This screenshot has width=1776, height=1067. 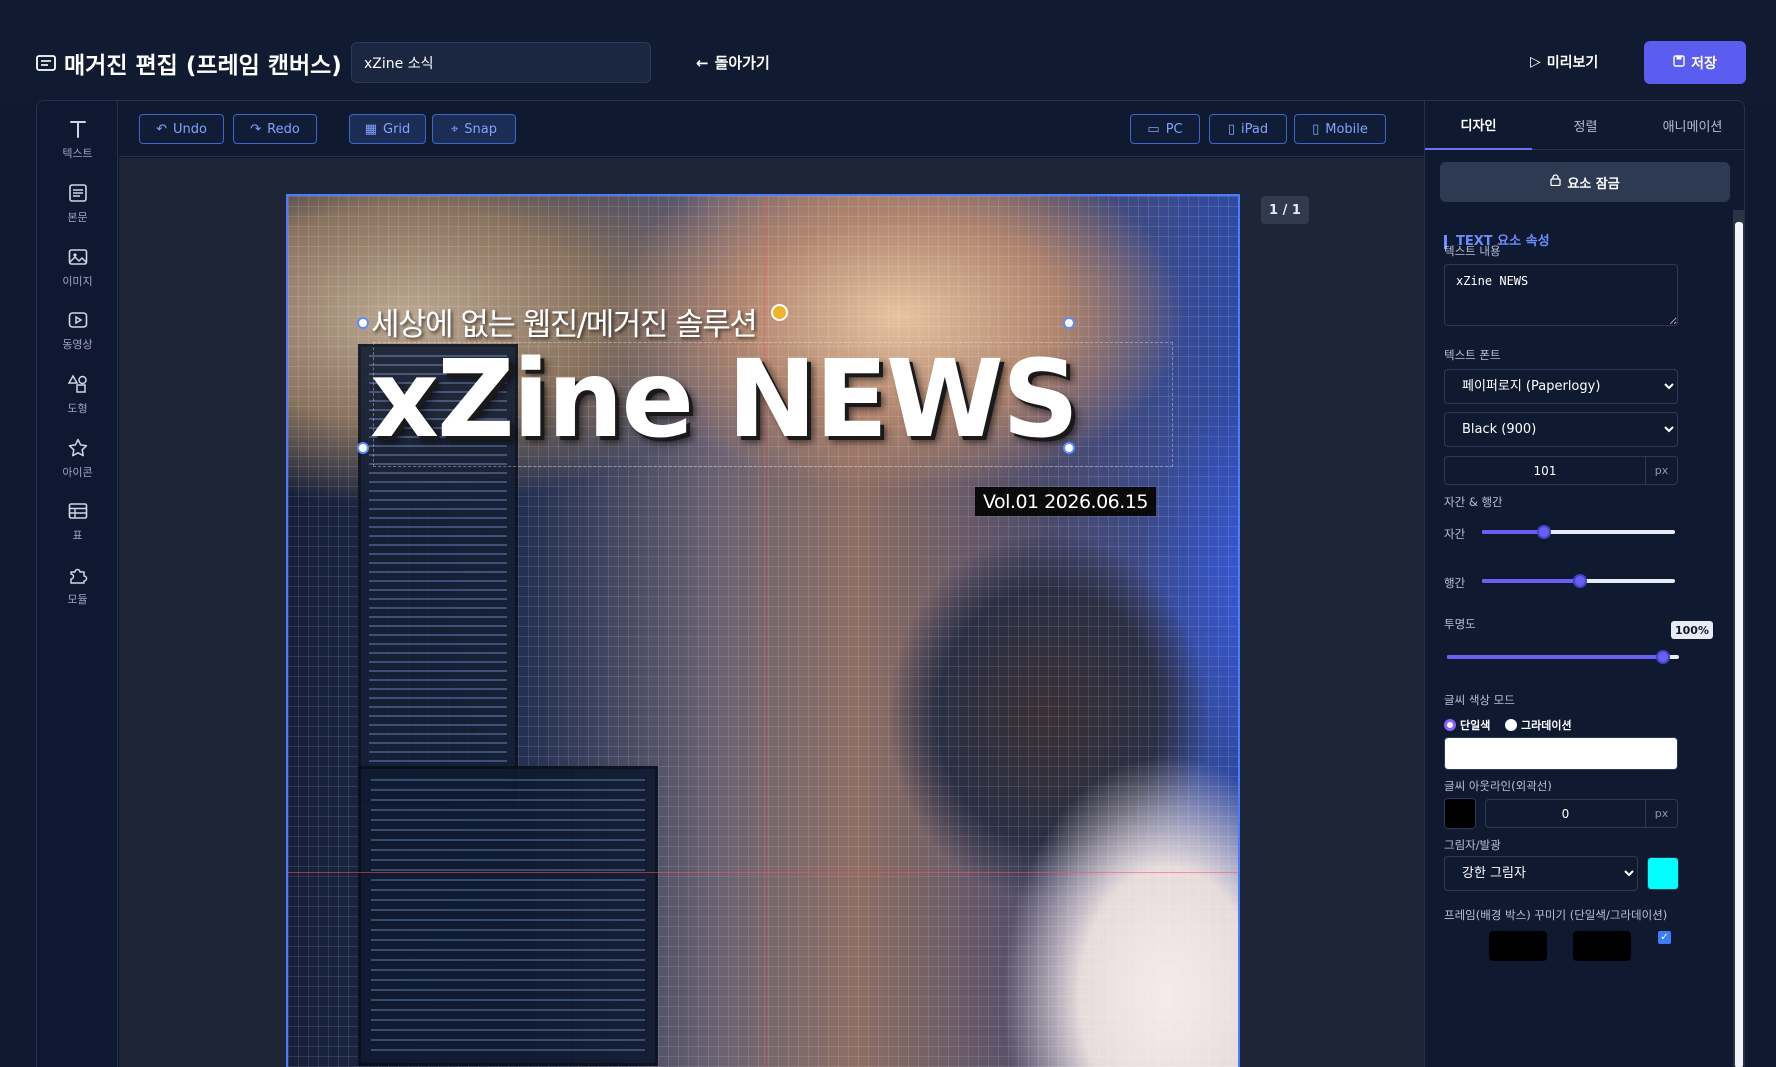 What do you see at coordinates (1563, 657) in the screenshot?
I see `opacity-slider` at bounding box center [1563, 657].